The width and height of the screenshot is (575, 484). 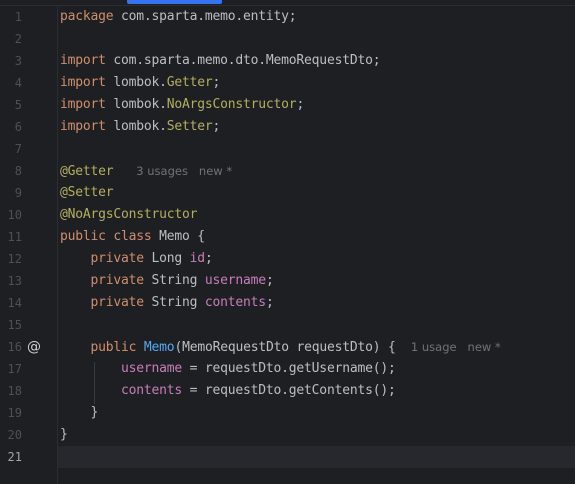 What do you see at coordinates (87, 192) in the screenshot?
I see `annotation: @Setter` at bounding box center [87, 192].